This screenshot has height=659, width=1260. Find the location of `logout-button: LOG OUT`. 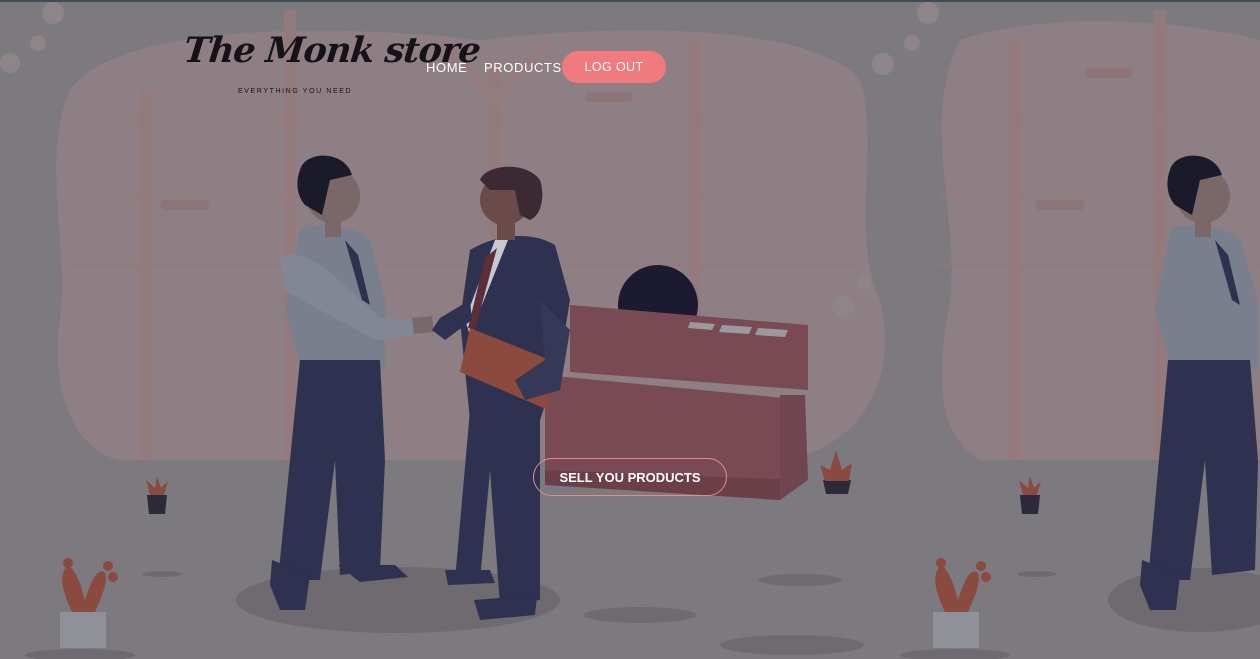

logout-button: LOG OUT is located at coordinates (614, 67).